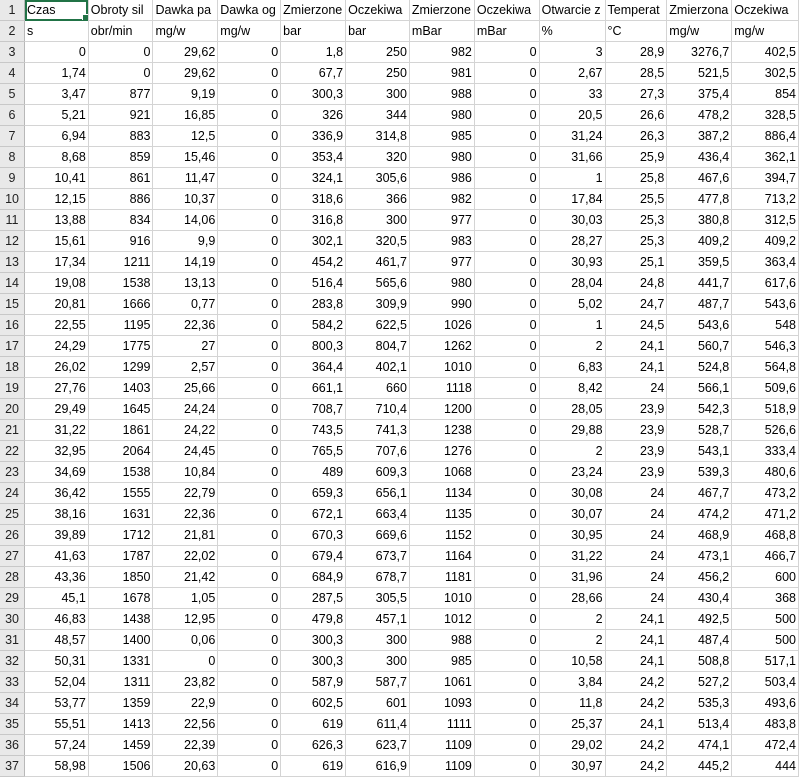 Image resolution: width=799 pixels, height=777 pixels. I want to click on data-cell: 602,5, so click(313, 703).